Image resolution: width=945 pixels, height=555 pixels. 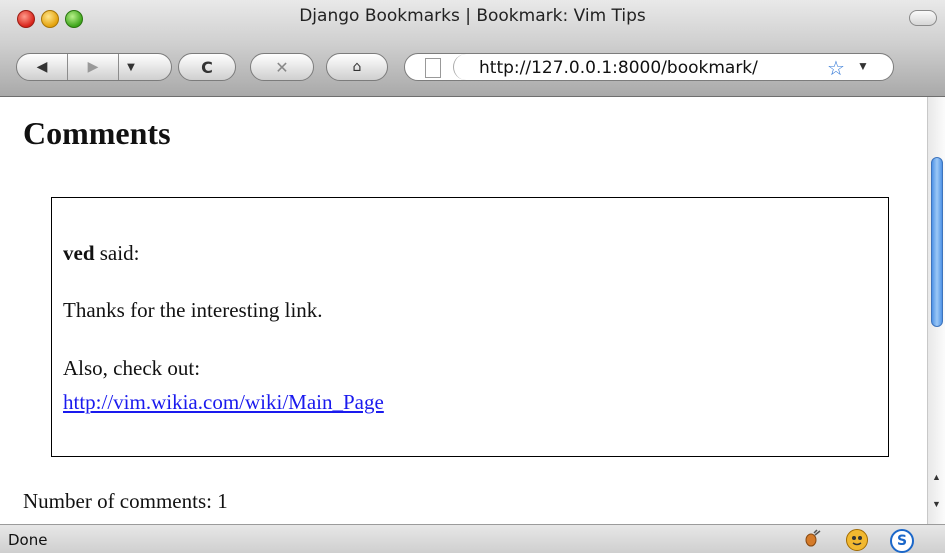 I want to click on page-heading: Comments, so click(x=97, y=133).